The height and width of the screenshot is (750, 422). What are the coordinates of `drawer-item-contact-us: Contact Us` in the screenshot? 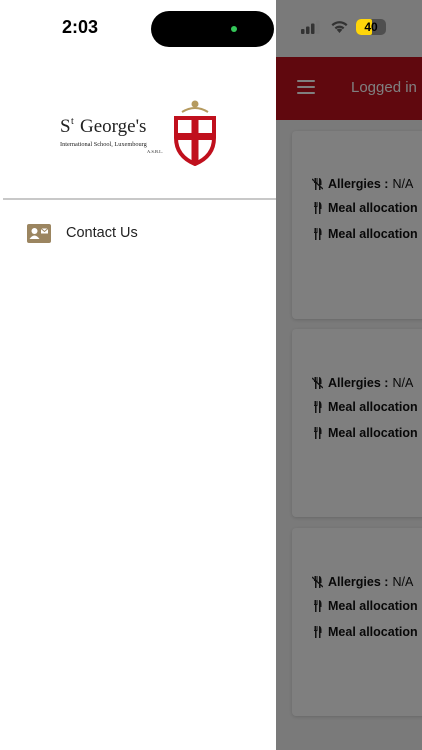 It's located at (138, 234).